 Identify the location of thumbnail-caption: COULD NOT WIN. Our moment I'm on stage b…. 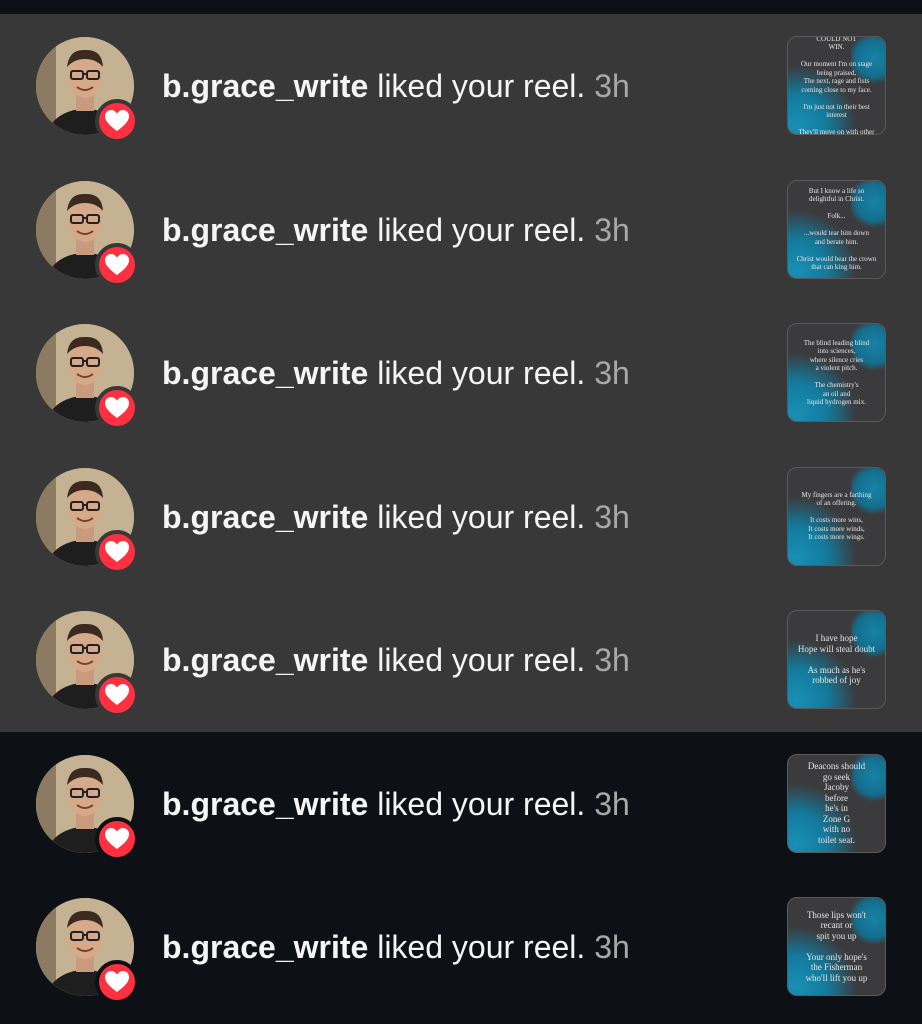
(836, 85).